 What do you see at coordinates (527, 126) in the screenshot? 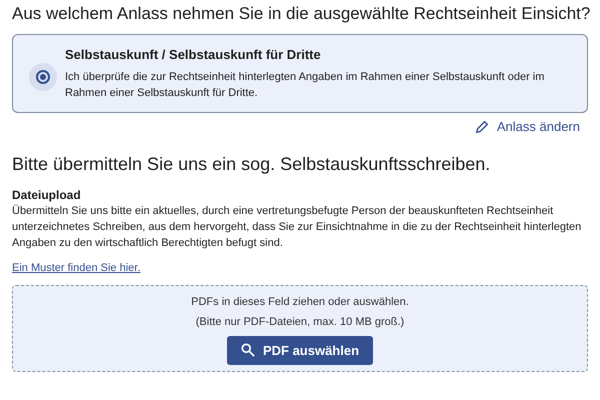
I see `change-link: Anlass ändern` at bounding box center [527, 126].